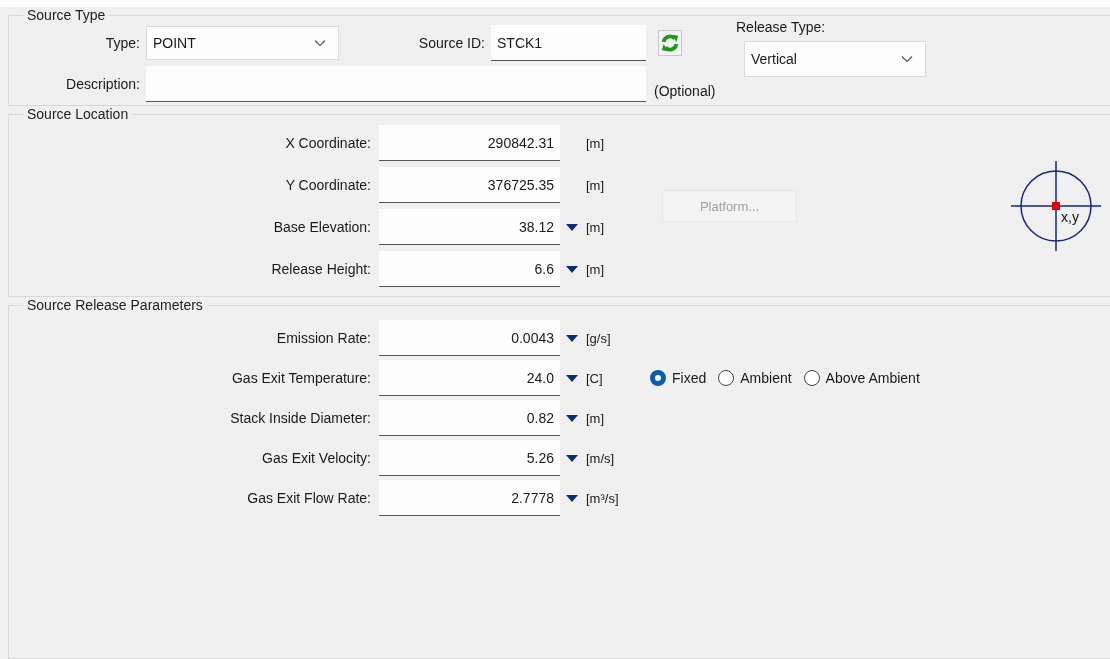  Describe the element at coordinates (1056, 206) in the screenshot. I see `crosshair-icon` at that location.